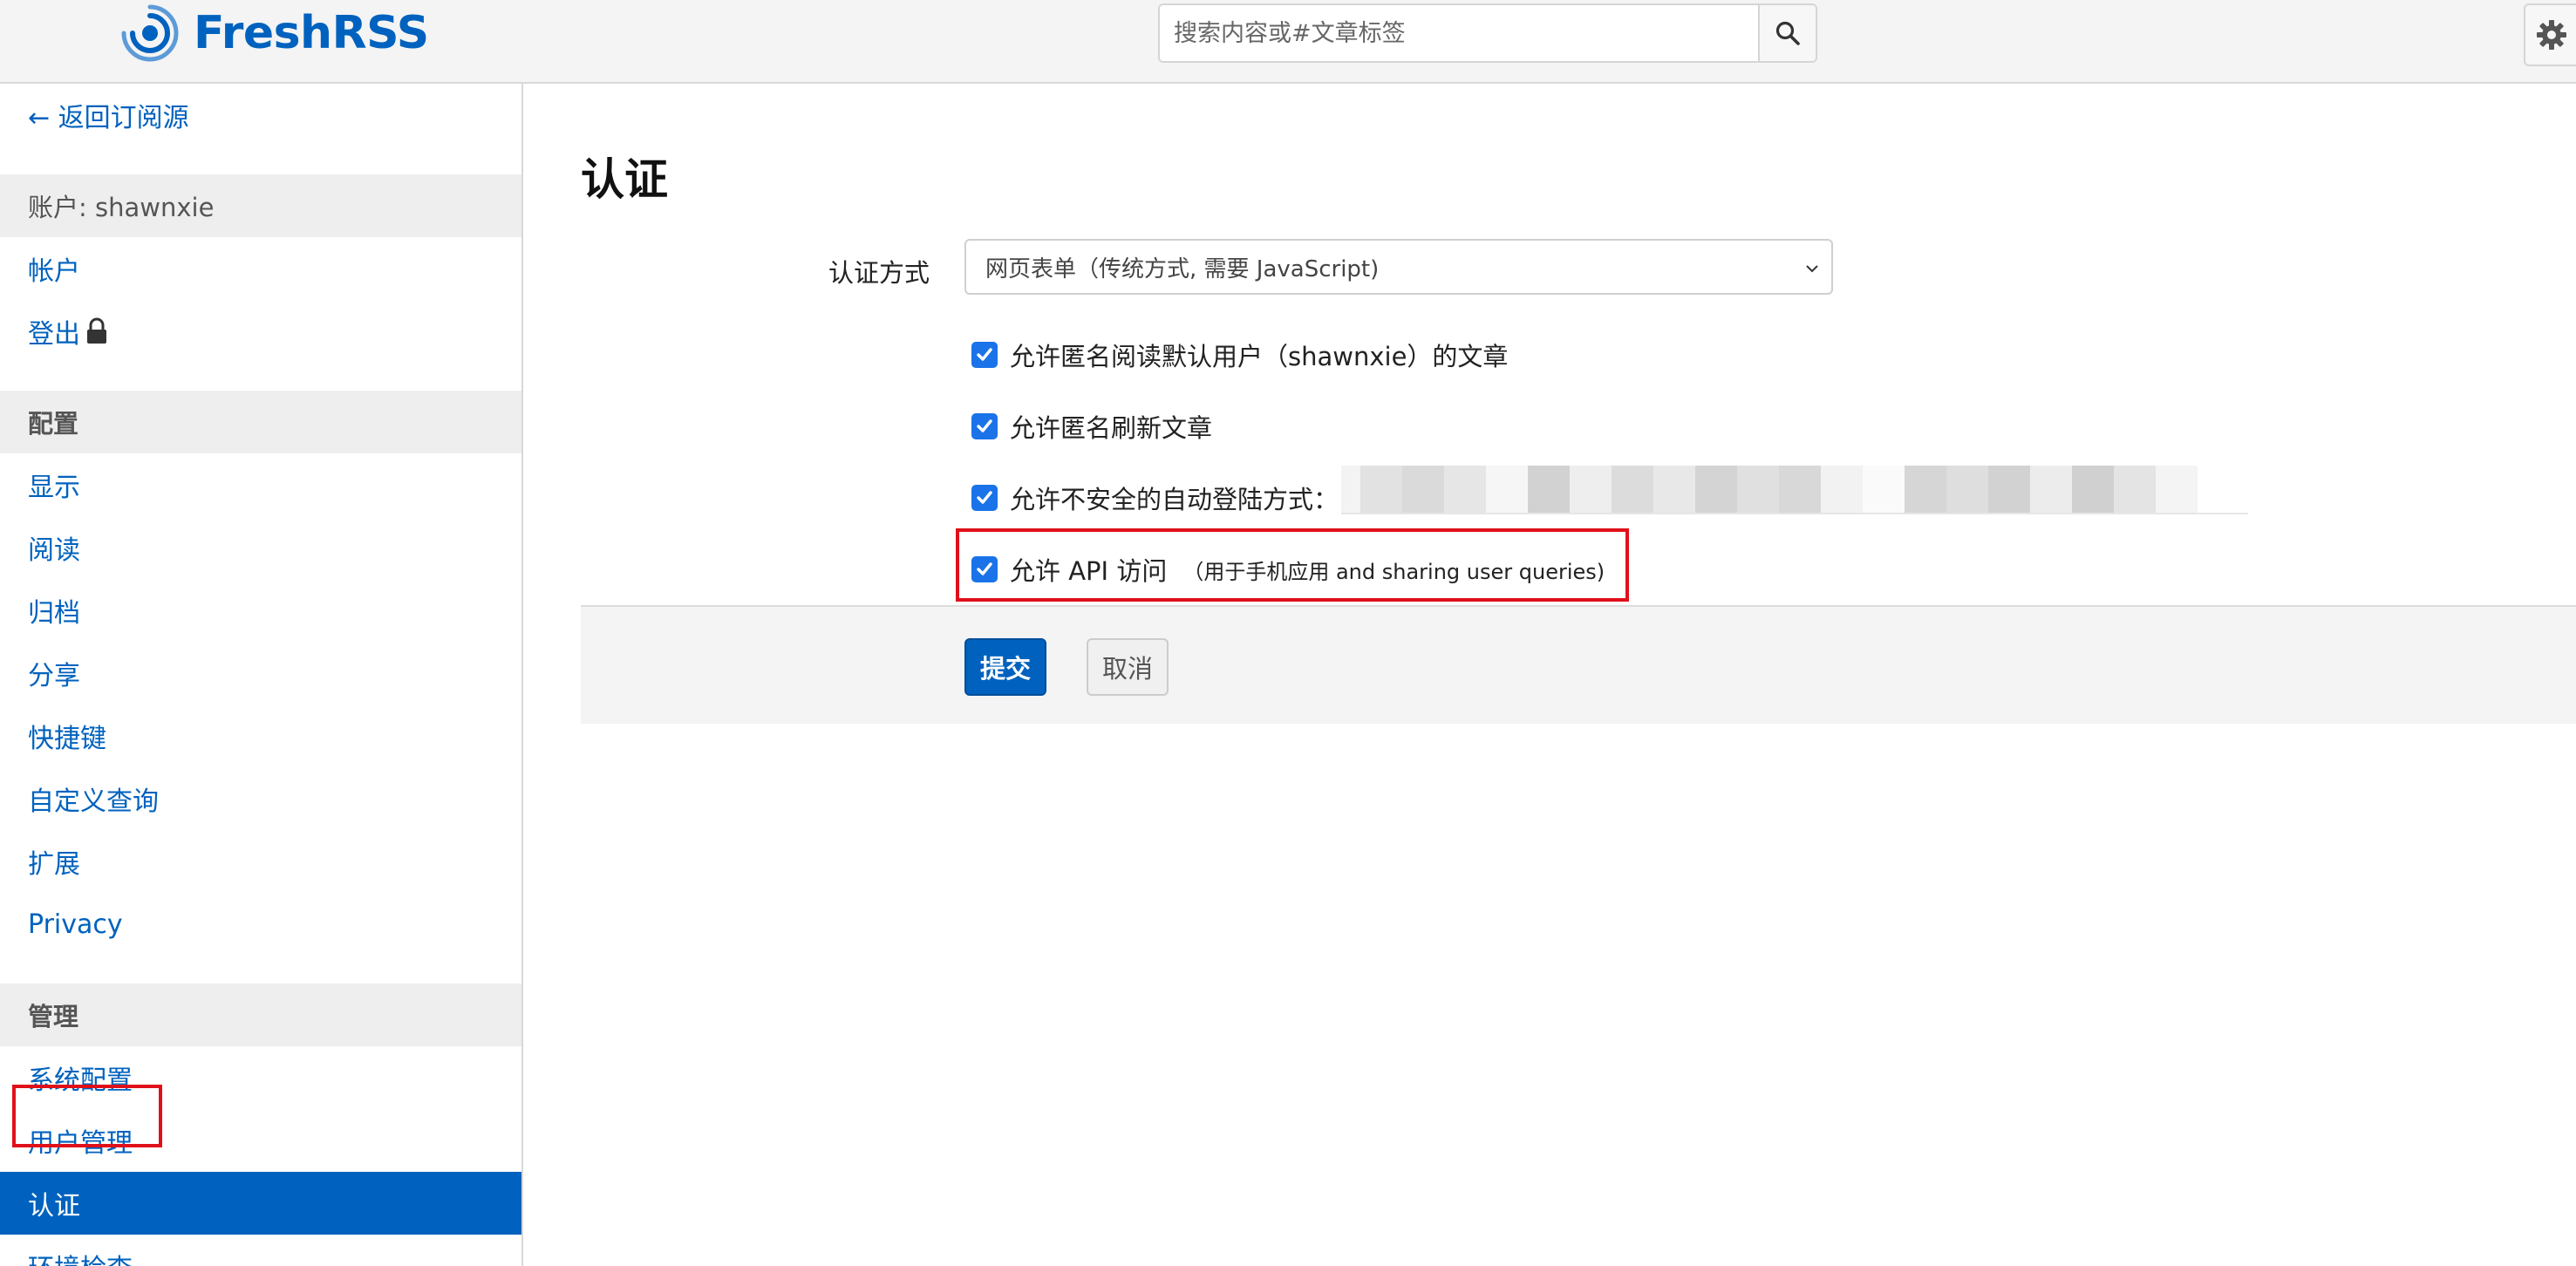 Image resolution: width=2576 pixels, height=1266 pixels. What do you see at coordinates (311, 33) in the screenshot?
I see `logo-text: FreshRSS` at bounding box center [311, 33].